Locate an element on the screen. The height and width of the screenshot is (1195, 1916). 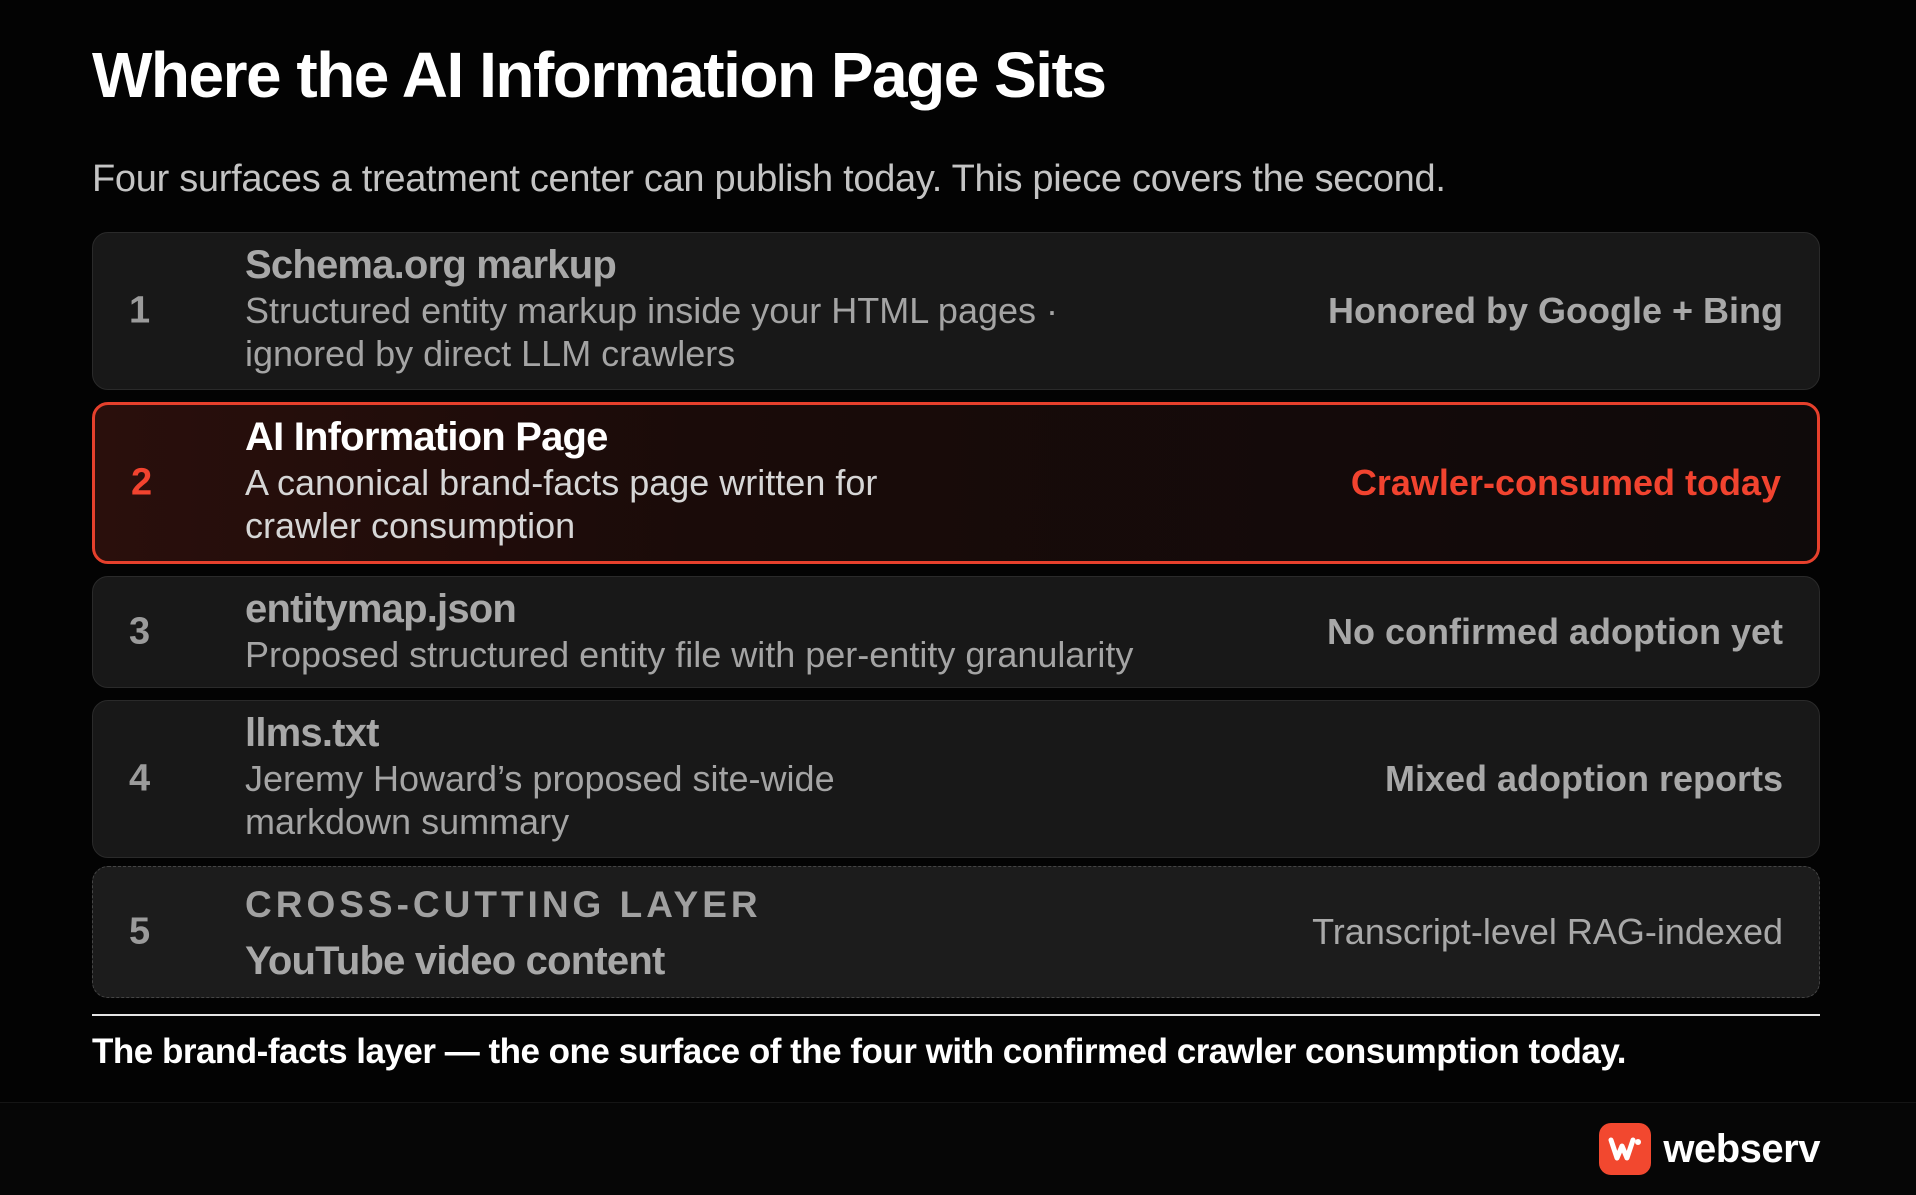
row-number: 5 is located at coordinates (140, 931).